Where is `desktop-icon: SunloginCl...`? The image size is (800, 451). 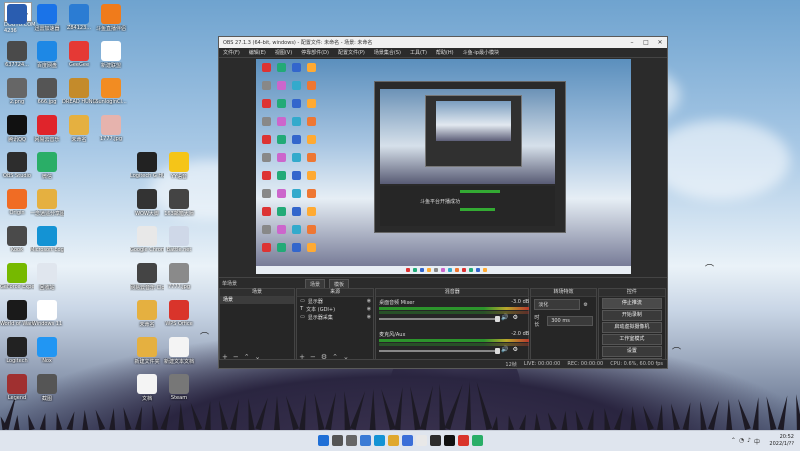 desktop-icon: SunloginCl... is located at coordinates (111, 91).